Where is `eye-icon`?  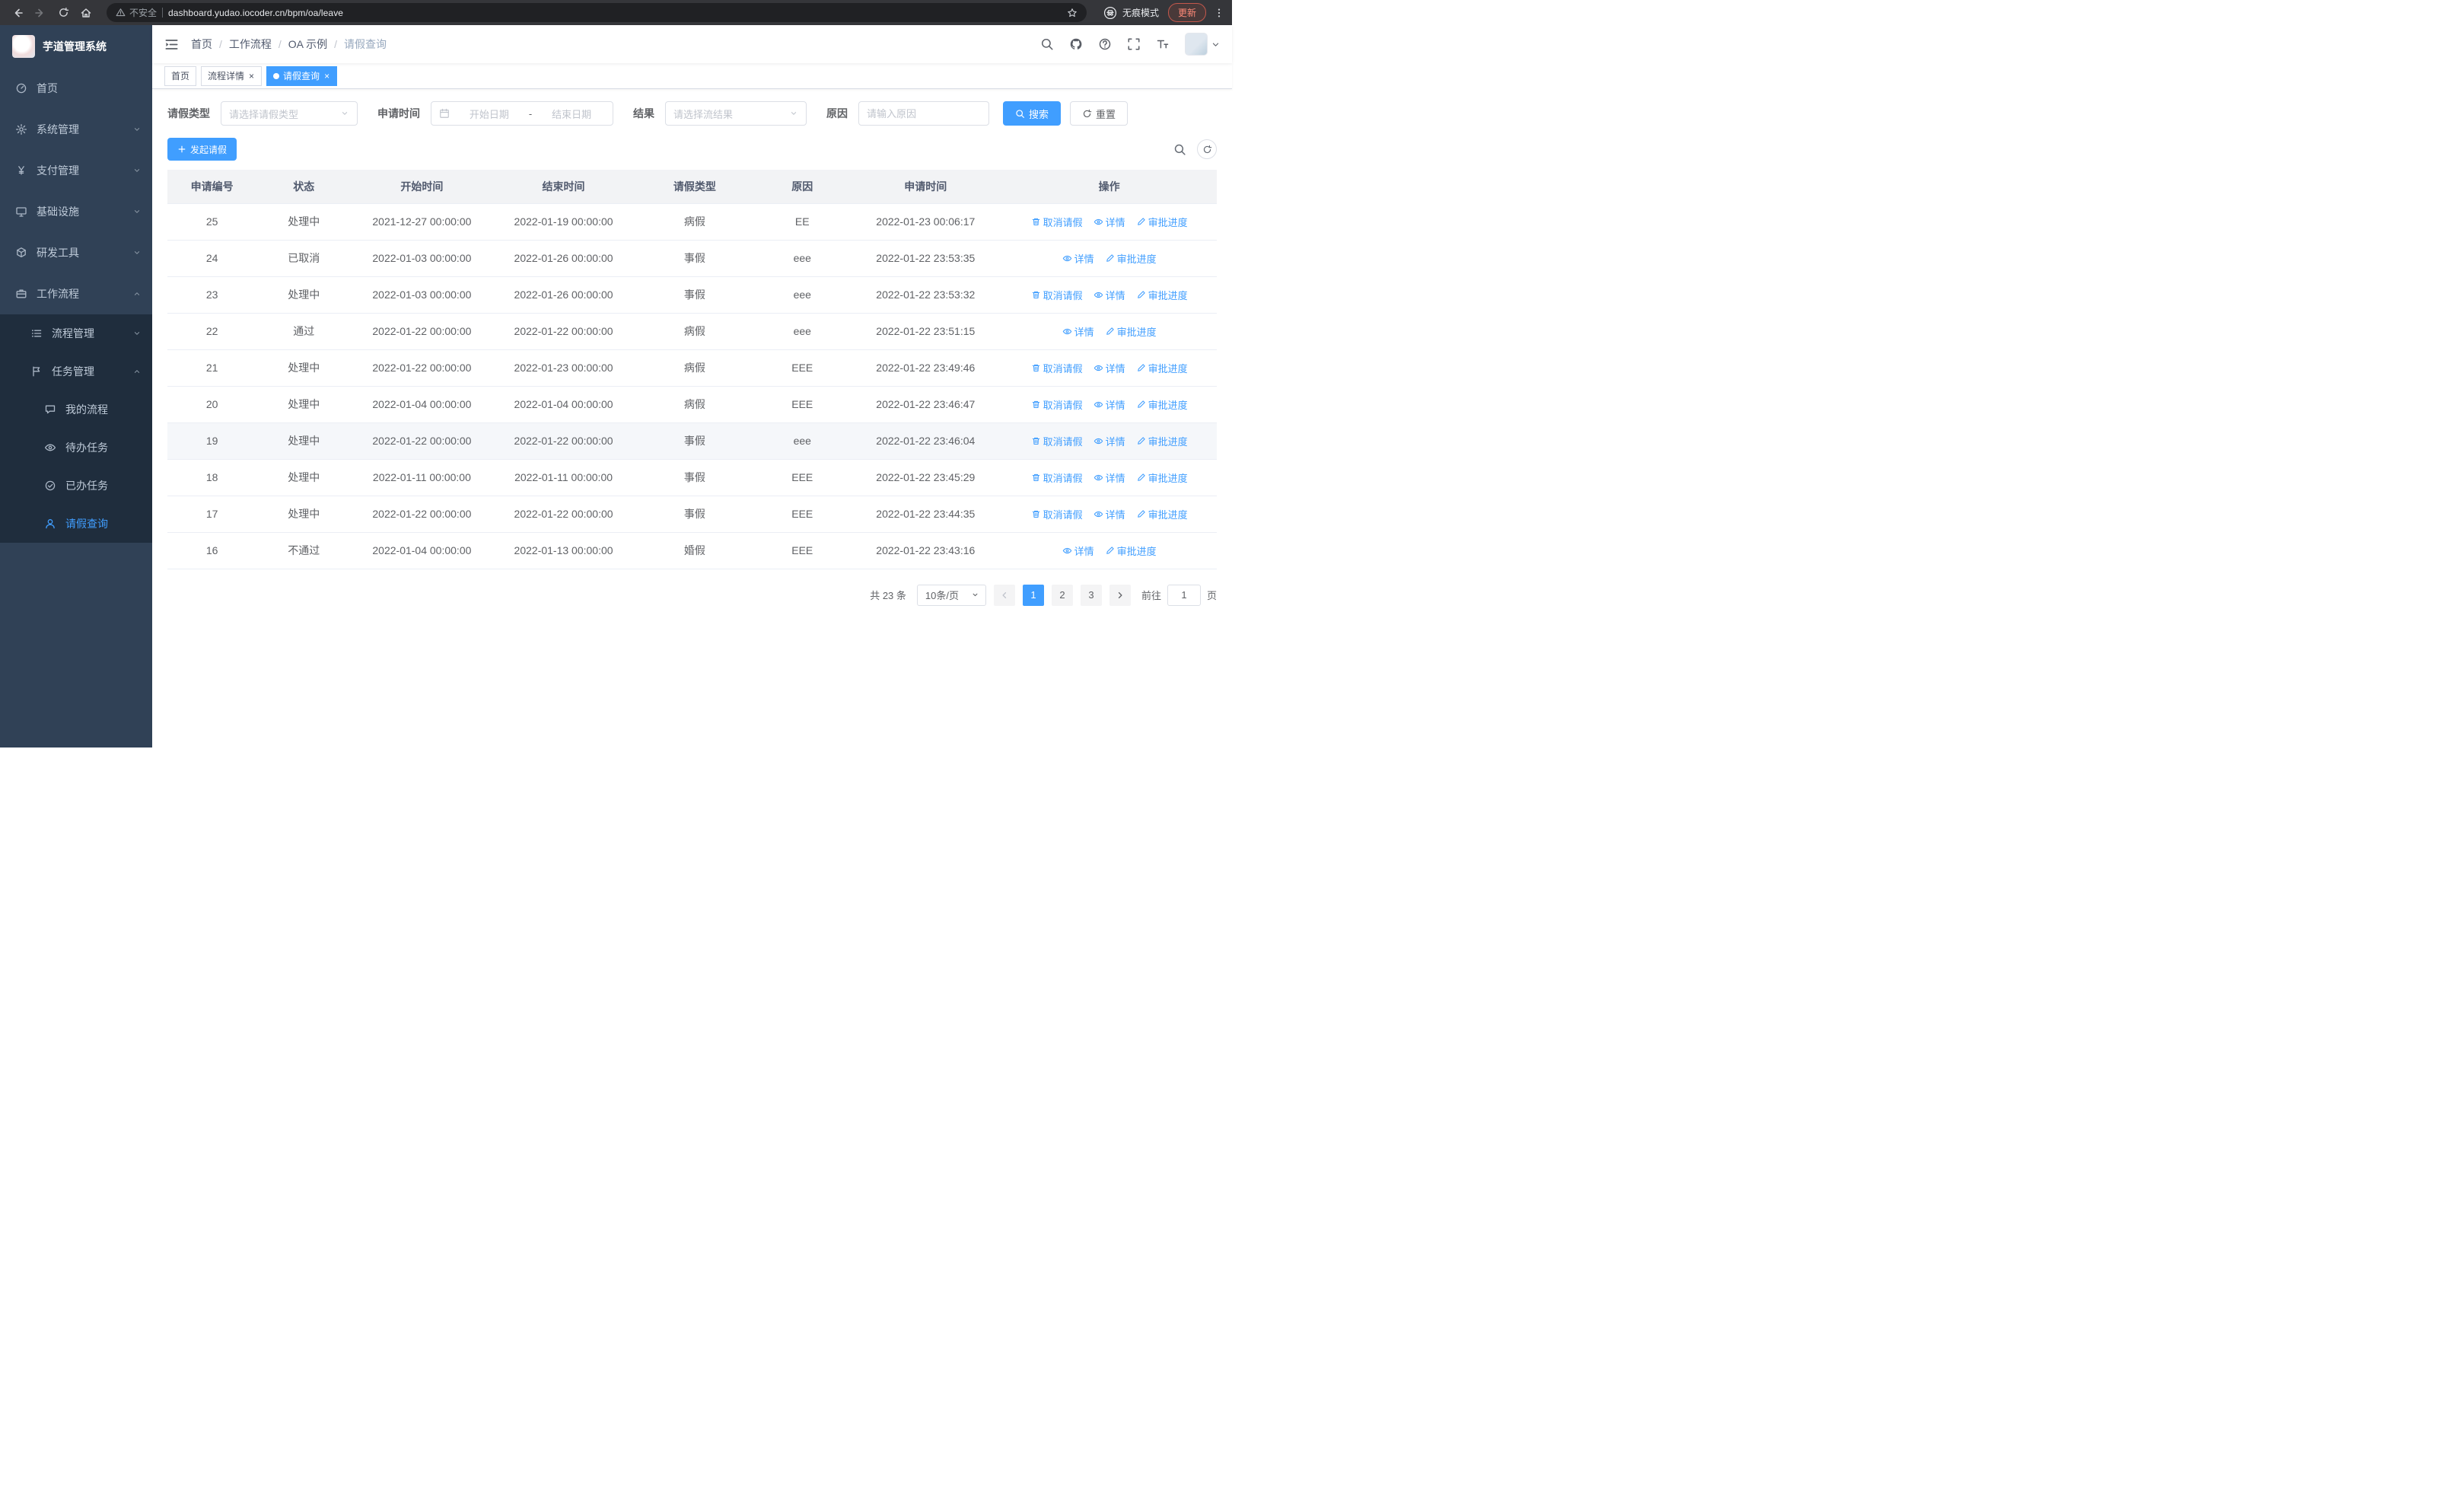
eye-icon is located at coordinates (1098, 295).